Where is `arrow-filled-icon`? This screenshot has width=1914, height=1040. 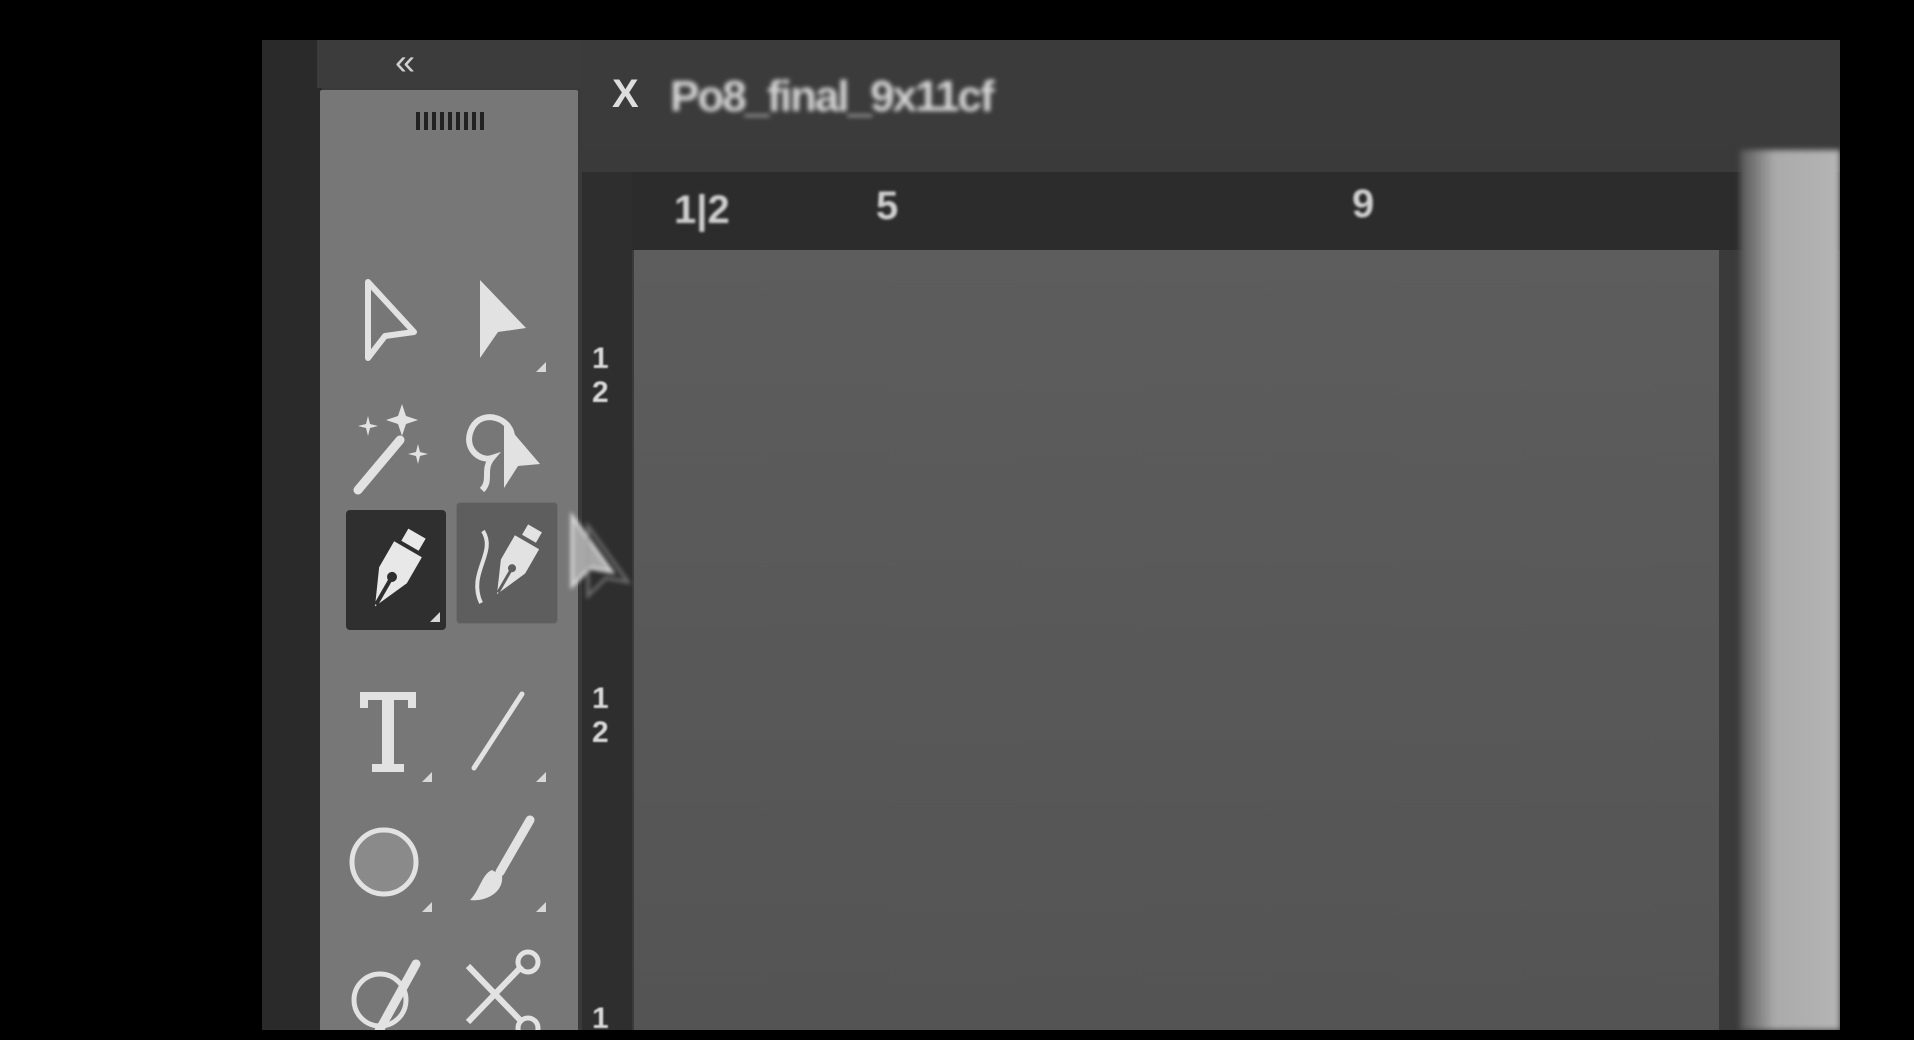 arrow-filled-icon is located at coordinates (503, 319).